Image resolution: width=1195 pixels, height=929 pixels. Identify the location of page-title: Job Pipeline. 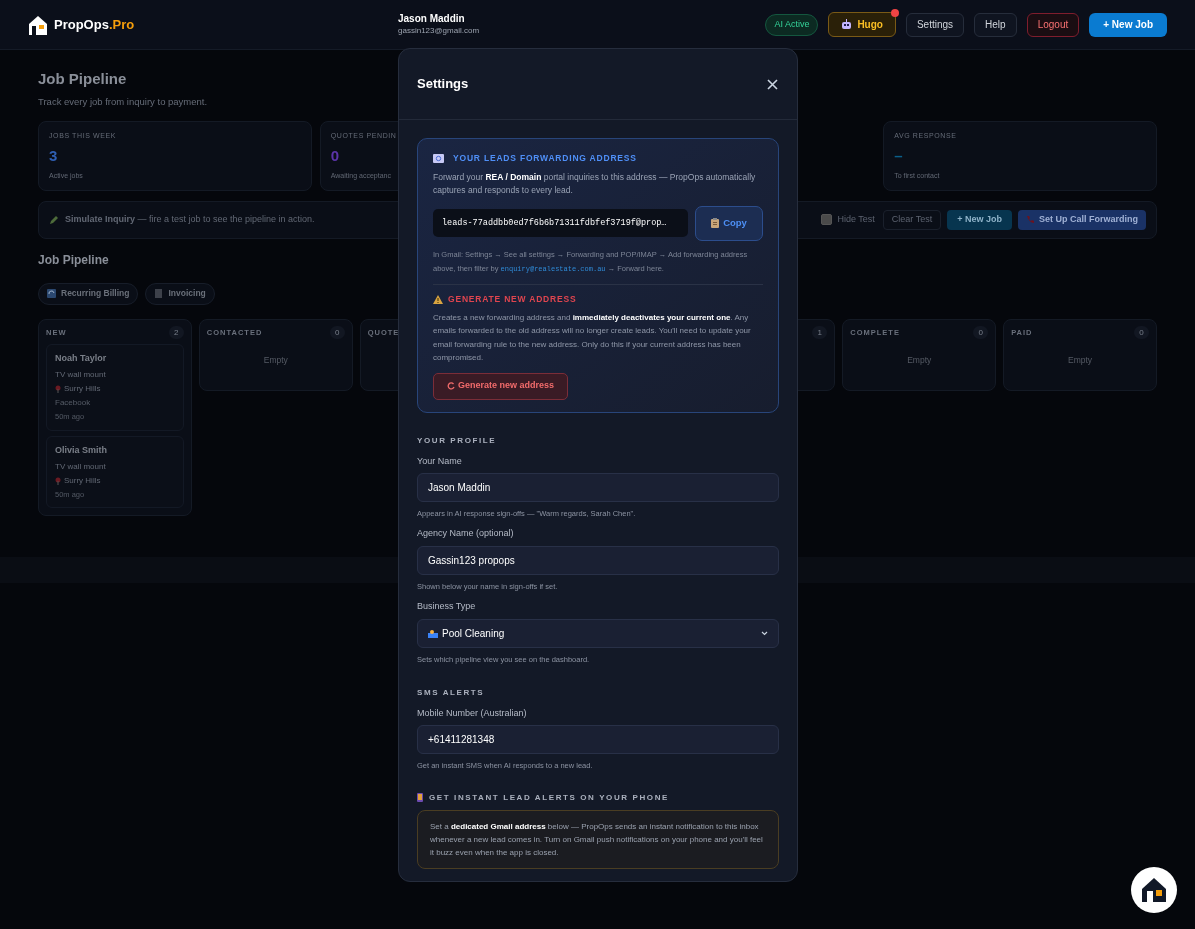
(82, 79).